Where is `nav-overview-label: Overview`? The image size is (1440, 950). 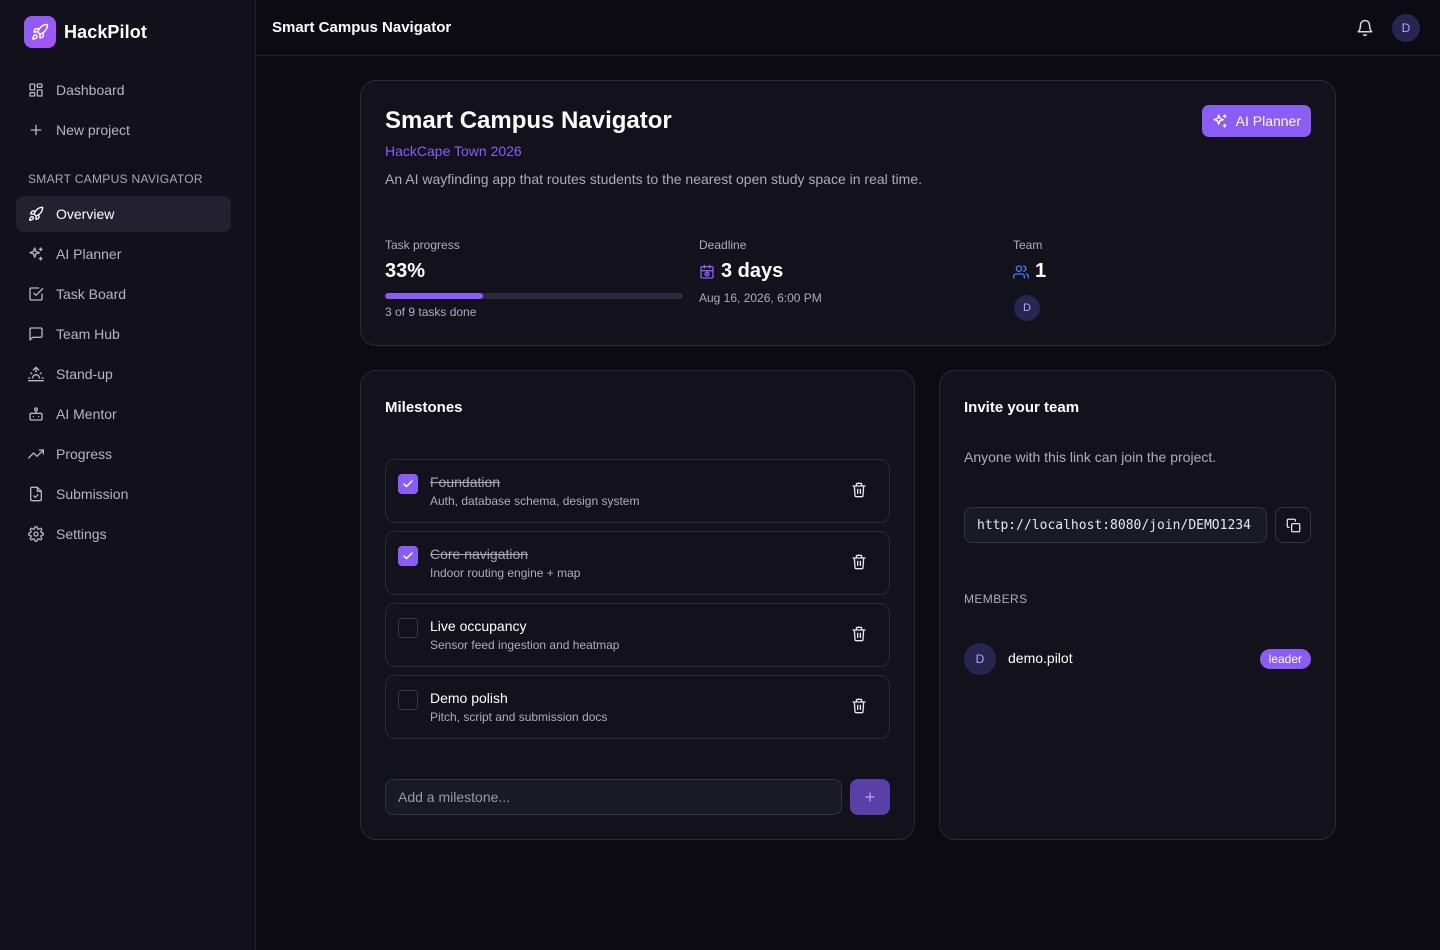
nav-overview-label: Overview is located at coordinates (85, 214).